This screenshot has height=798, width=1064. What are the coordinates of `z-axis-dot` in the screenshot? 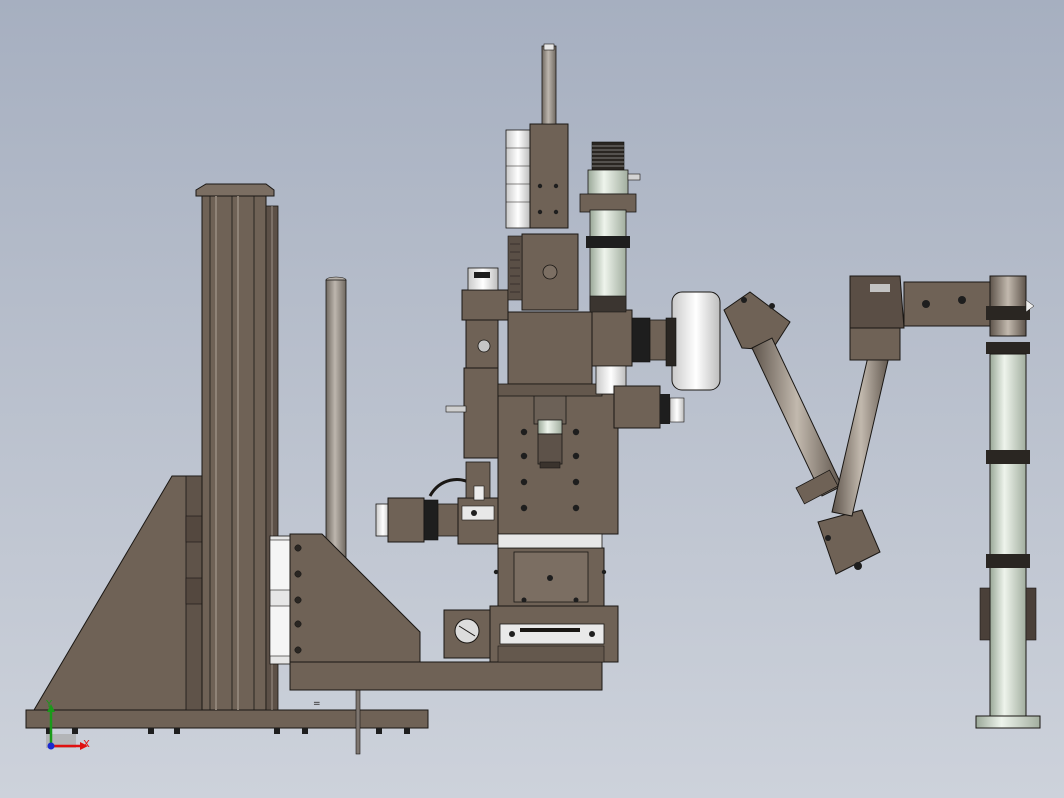 It's located at (51, 746).